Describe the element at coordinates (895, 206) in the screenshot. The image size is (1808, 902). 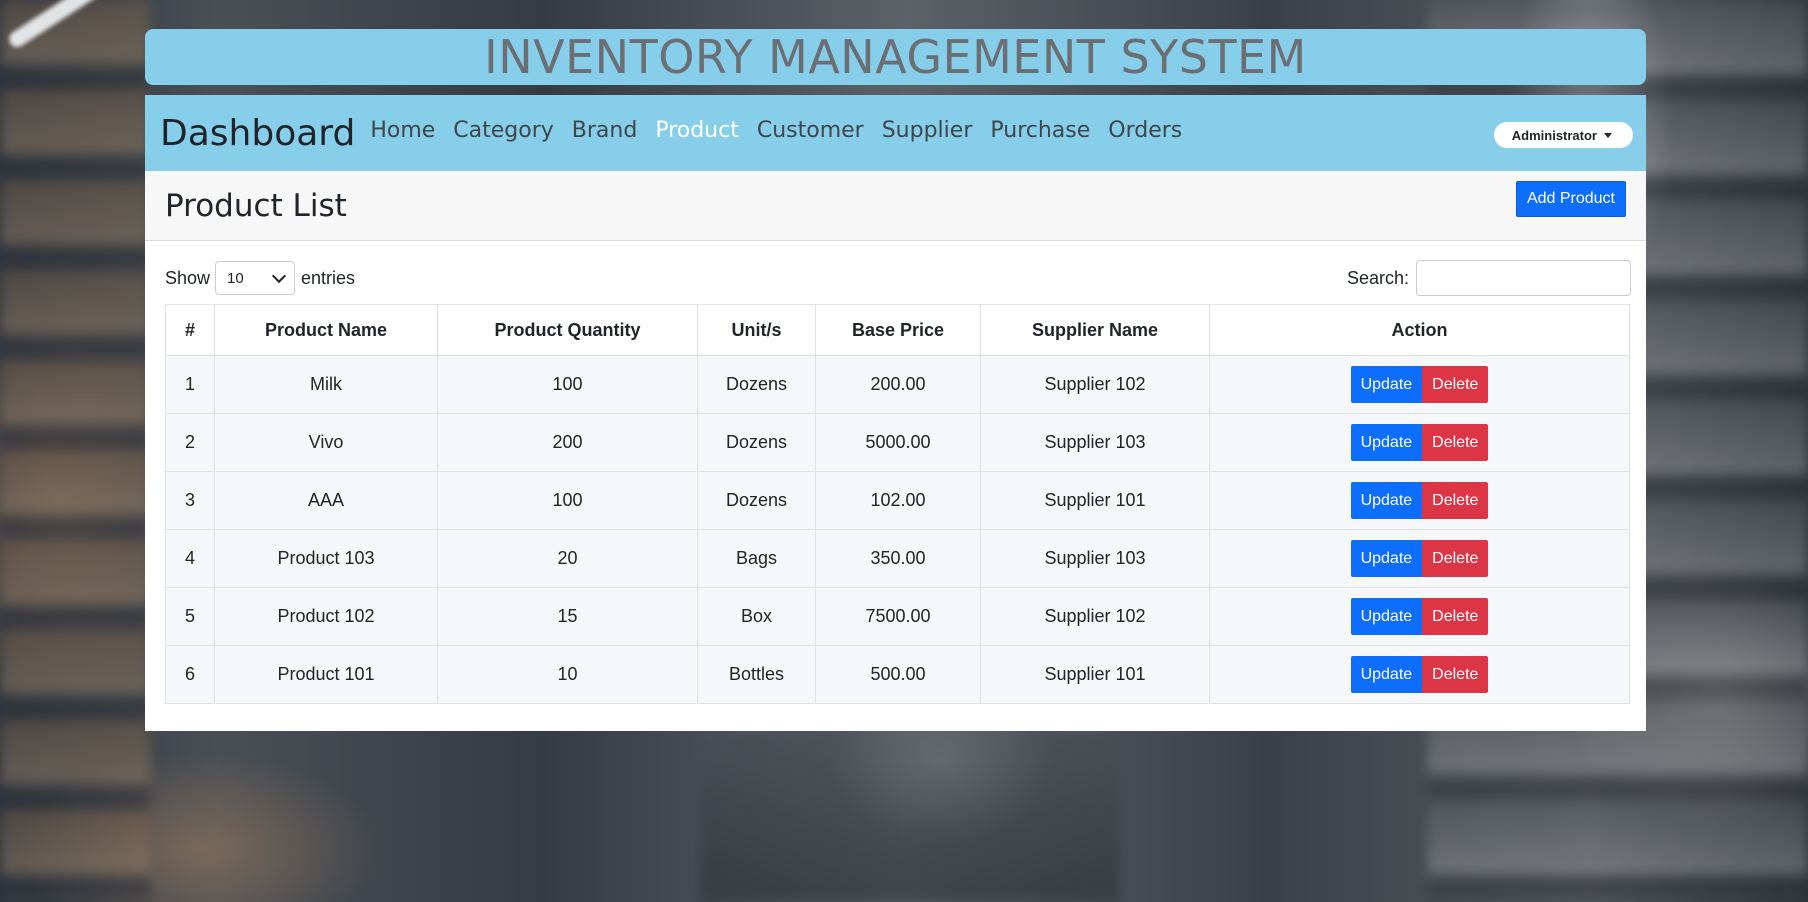
I see `card-header: Product List Add Product` at that location.